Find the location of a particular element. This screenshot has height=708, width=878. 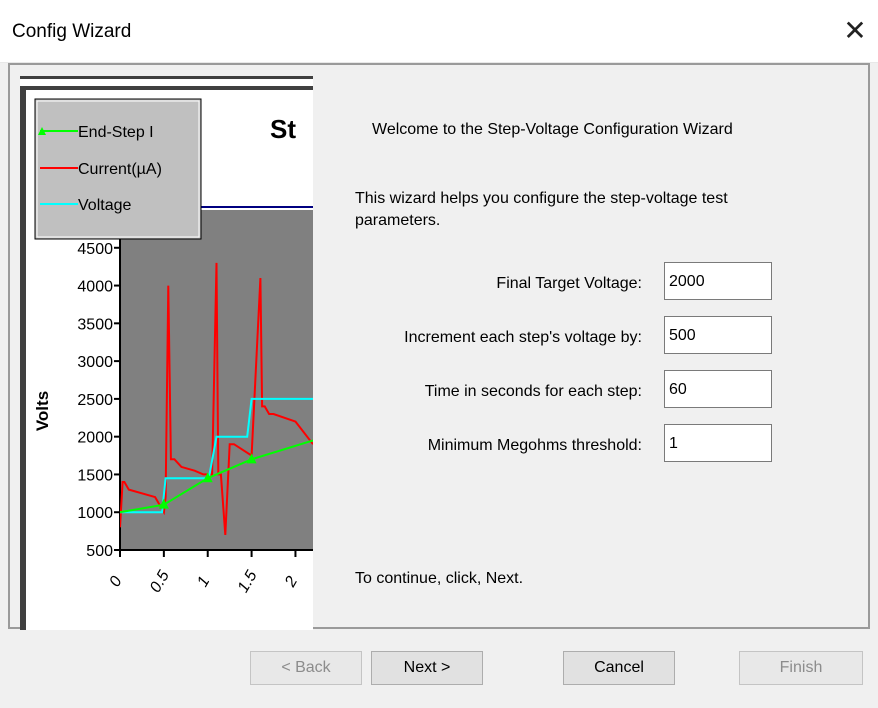

y-tick-label: 4000 is located at coordinates (95, 287).